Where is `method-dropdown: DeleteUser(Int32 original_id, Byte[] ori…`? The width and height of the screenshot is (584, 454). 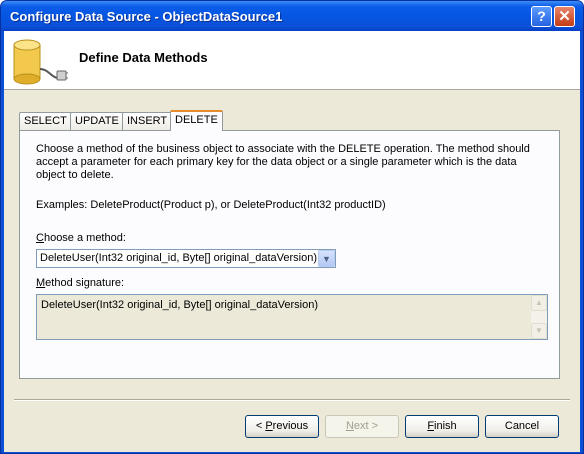 method-dropdown: DeleteUser(Int32 original_id, Byte[] ori… is located at coordinates (186, 258).